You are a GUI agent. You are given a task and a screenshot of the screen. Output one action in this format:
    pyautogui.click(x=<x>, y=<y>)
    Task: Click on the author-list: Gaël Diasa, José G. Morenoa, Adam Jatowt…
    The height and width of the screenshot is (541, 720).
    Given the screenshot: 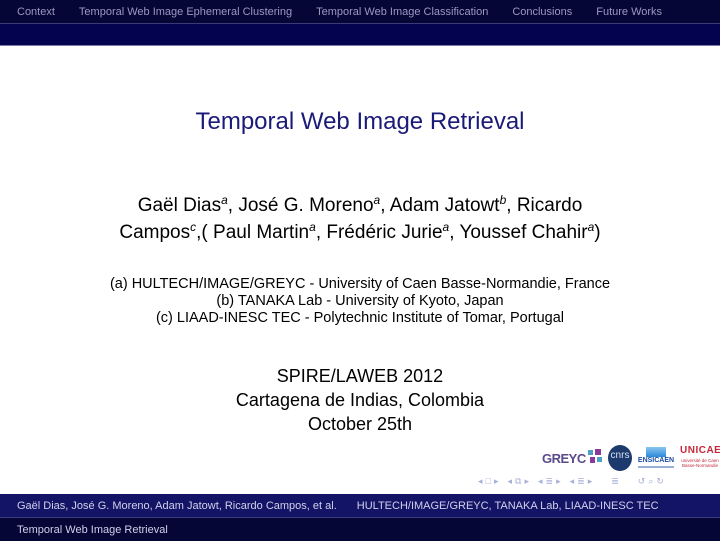 What is the action you would take?
    pyautogui.click(x=360, y=219)
    